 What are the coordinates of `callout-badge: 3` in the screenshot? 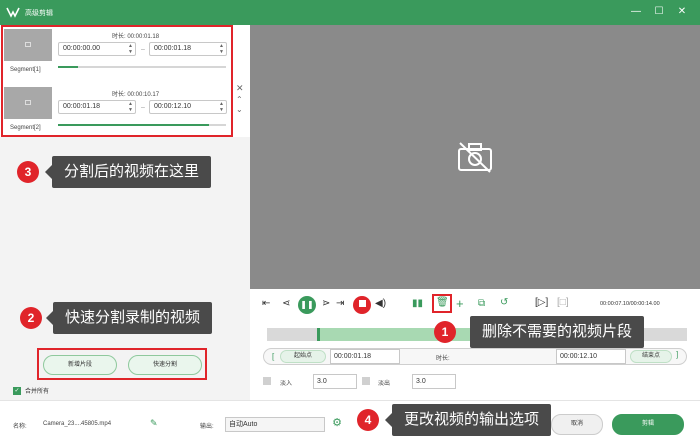 It's located at (28, 172).